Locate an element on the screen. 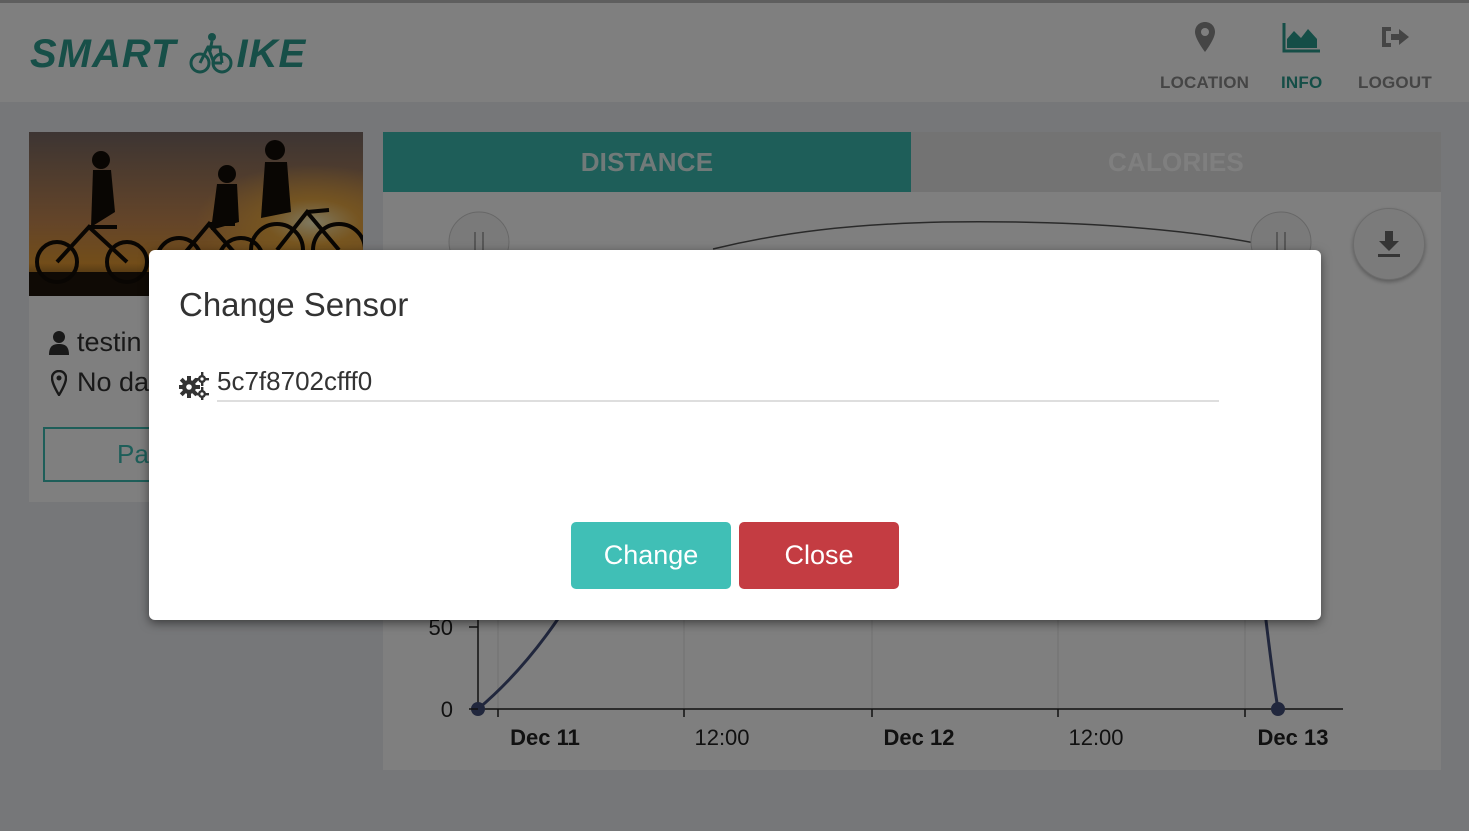 The image size is (1469, 831). close-button: Close is located at coordinates (819, 555).